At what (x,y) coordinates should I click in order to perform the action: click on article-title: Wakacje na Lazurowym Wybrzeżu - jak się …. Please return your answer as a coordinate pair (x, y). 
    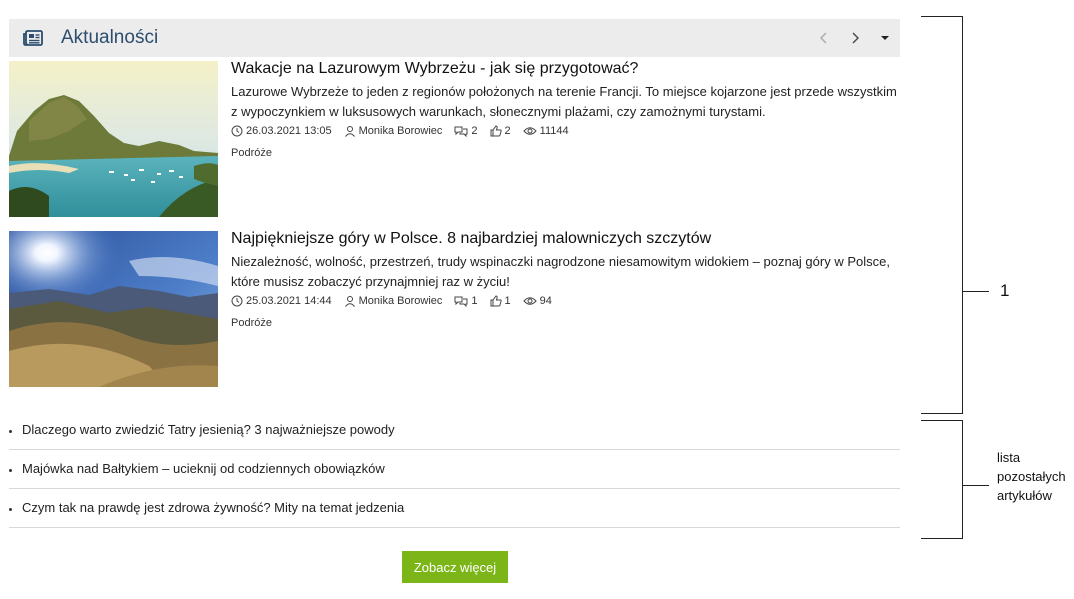
    Looking at the image, I should click on (566, 69).